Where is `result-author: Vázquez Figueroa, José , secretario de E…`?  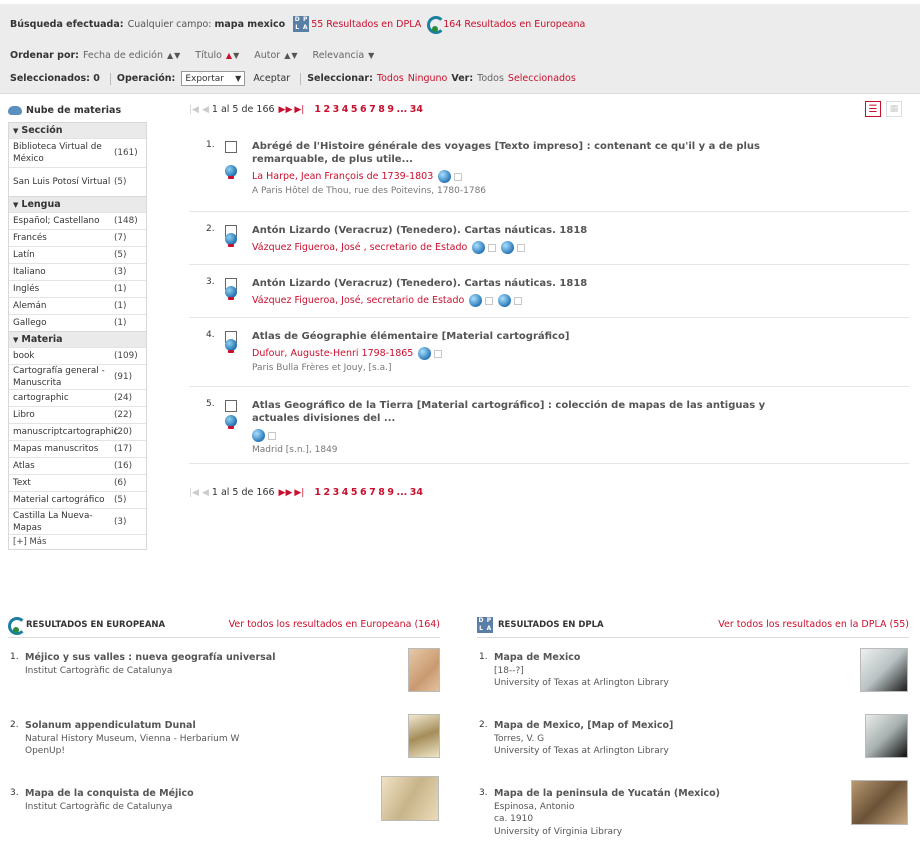 result-author: Vázquez Figueroa, José , secretario de E… is located at coordinates (359, 247).